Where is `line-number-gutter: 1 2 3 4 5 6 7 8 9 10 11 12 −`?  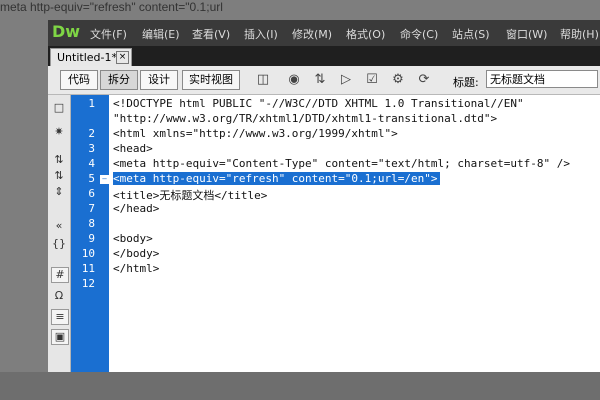
line-number-gutter: 1 2 3 4 5 6 7 8 9 10 11 12 − is located at coordinates (90, 233).